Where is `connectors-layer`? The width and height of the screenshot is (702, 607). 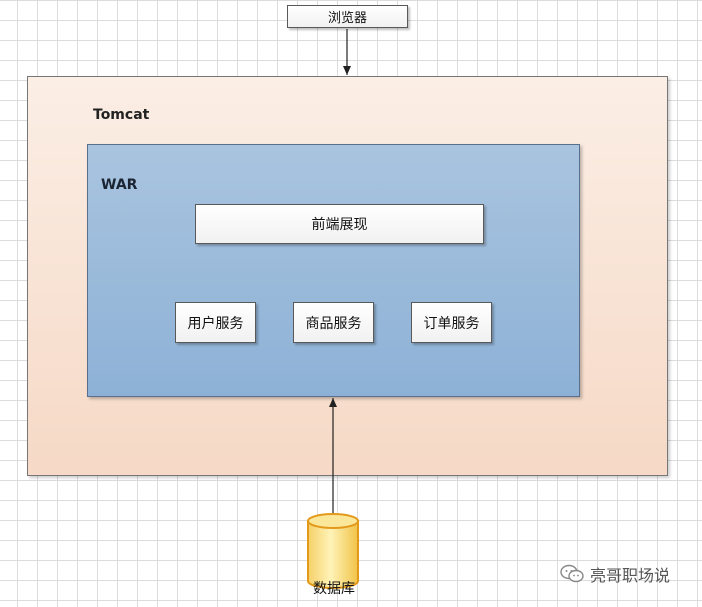
connectors-layer is located at coordinates (333, 309).